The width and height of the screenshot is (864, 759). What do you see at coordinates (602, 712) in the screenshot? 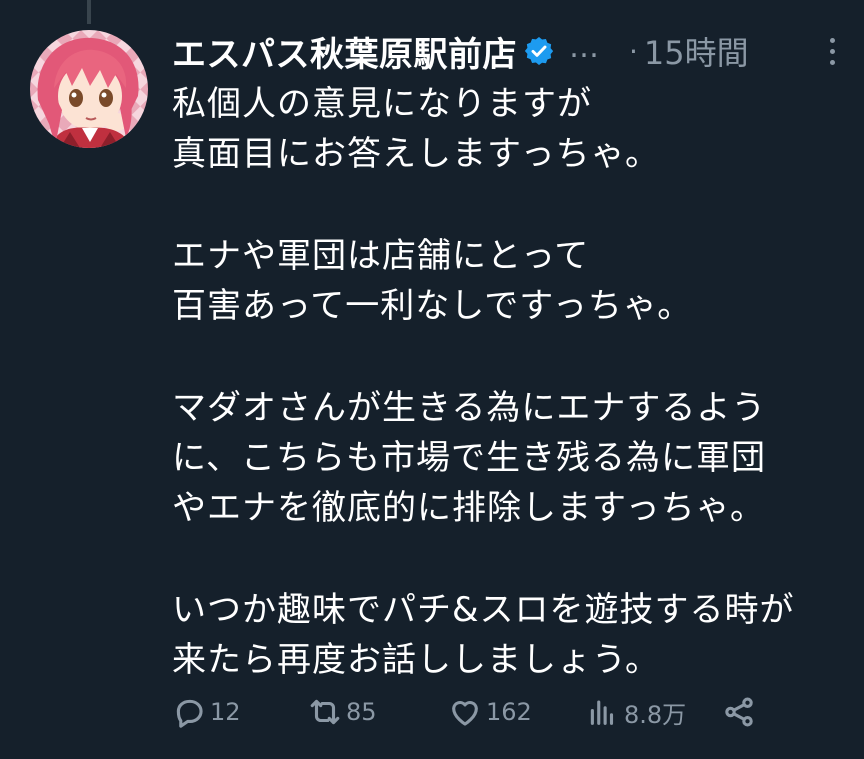
I see `views-icon` at bounding box center [602, 712].